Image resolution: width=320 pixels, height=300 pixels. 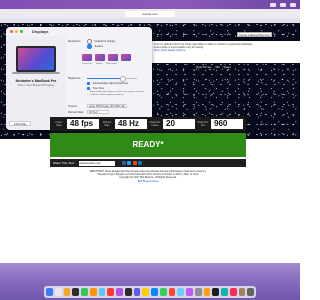 I want to click on zoom-button, so click(x=21, y=31).